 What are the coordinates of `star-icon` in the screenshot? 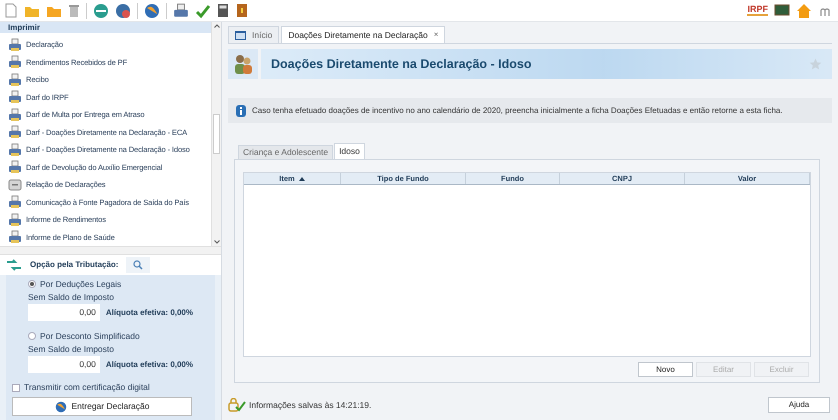 It's located at (815, 64).